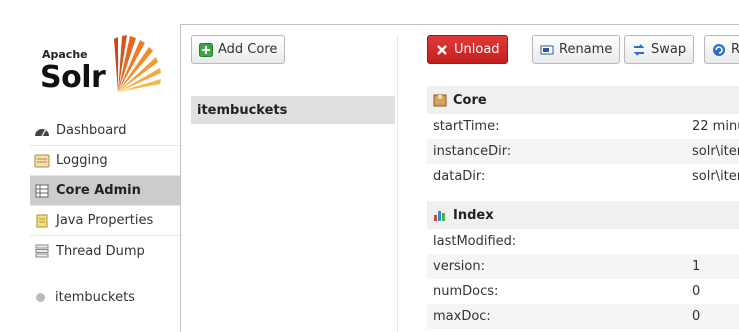 This screenshot has width=739, height=332. What do you see at coordinates (586, 49) in the screenshot?
I see `rename-label: Rename` at bounding box center [586, 49].